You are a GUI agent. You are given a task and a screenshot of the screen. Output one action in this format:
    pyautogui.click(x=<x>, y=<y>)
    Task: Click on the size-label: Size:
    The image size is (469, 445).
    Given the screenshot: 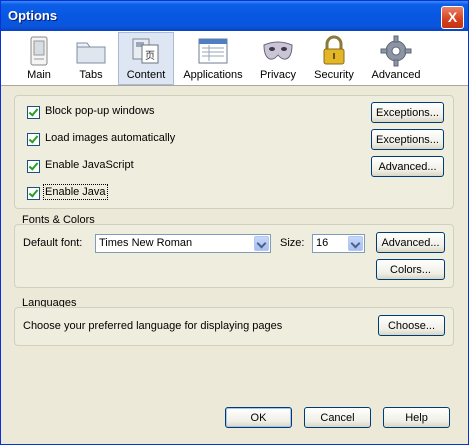 What is the action you would take?
    pyautogui.click(x=292, y=243)
    